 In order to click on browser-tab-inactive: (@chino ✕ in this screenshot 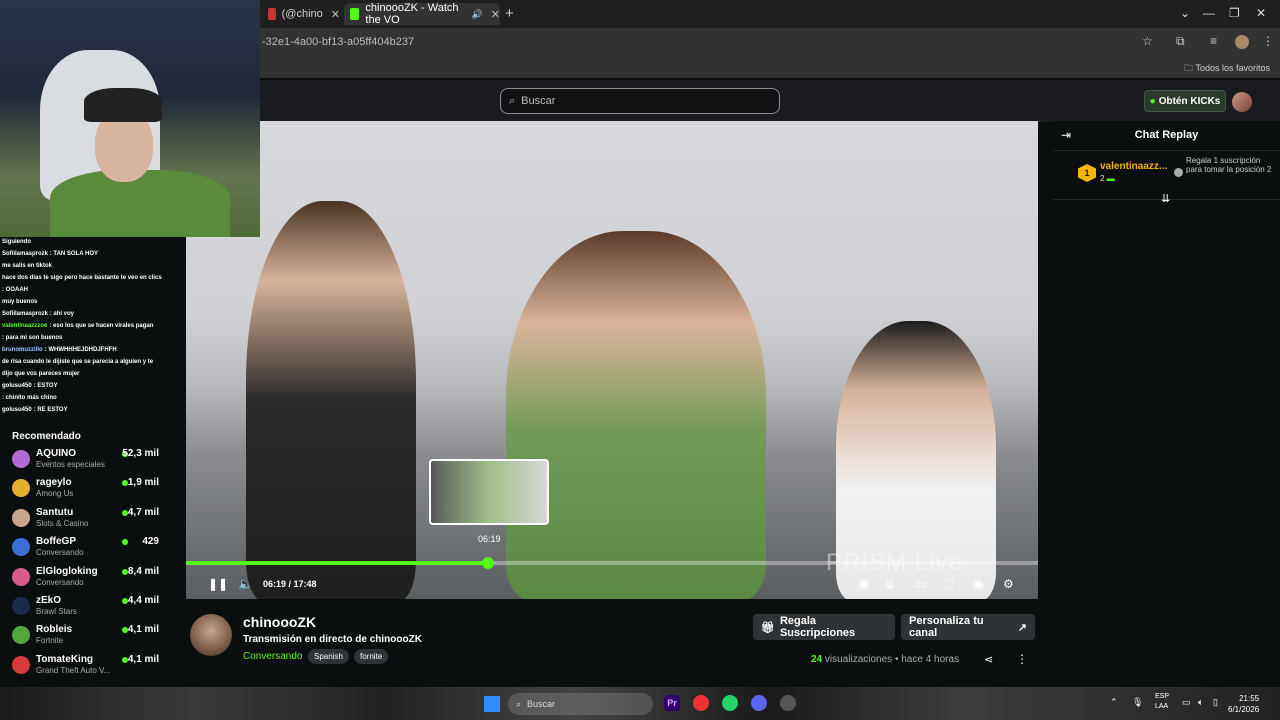, I will do `click(301, 14)`.